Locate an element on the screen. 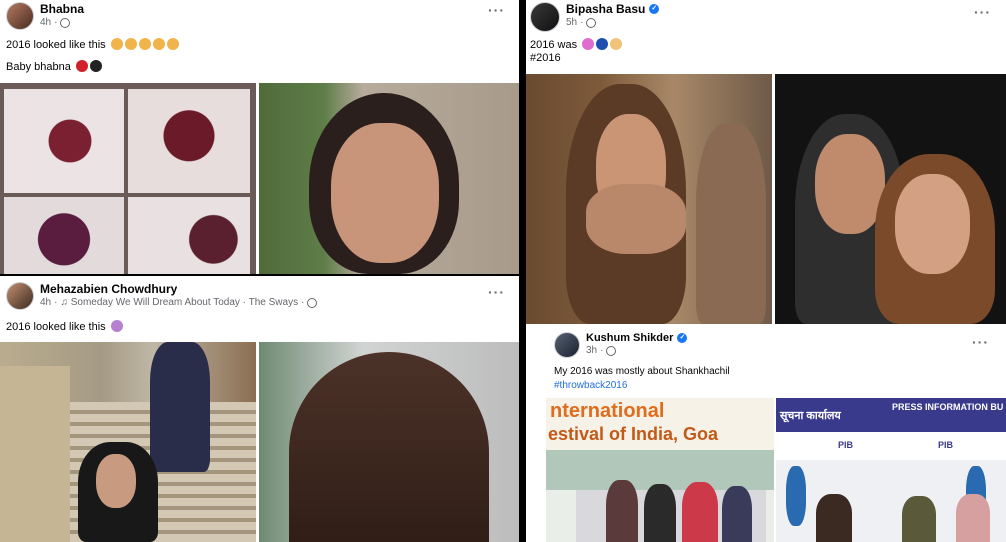  timestamp: 3h is located at coordinates (591, 350).